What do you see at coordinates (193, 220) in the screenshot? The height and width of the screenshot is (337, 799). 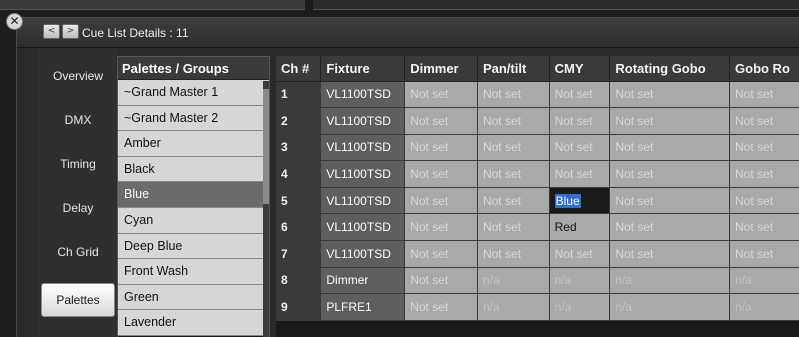 I see `palette-item: Cyan` at bounding box center [193, 220].